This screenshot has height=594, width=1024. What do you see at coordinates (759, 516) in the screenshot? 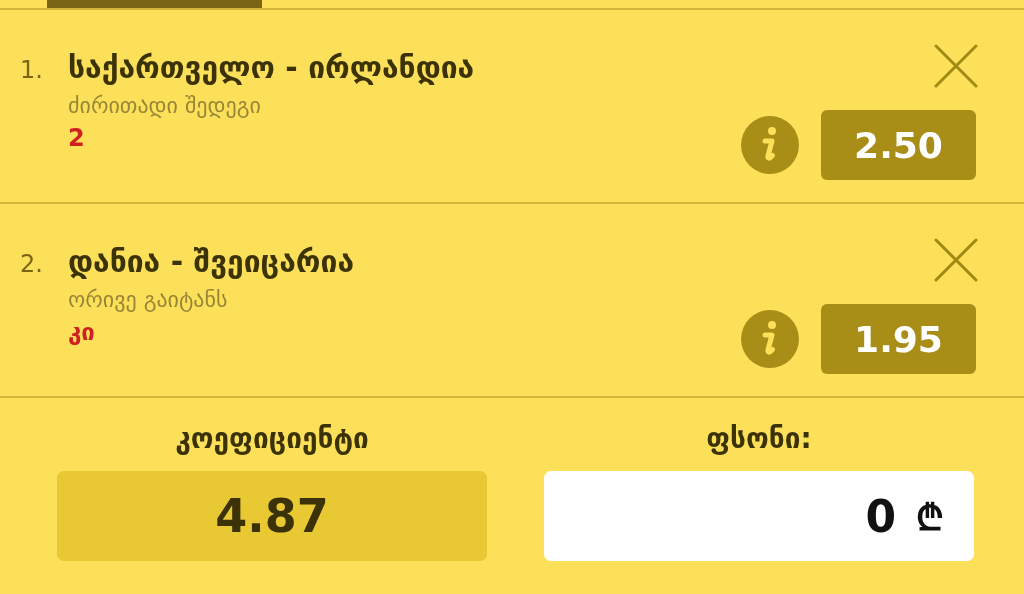
I see `stake-field: 0 ₾` at bounding box center [759, 516].